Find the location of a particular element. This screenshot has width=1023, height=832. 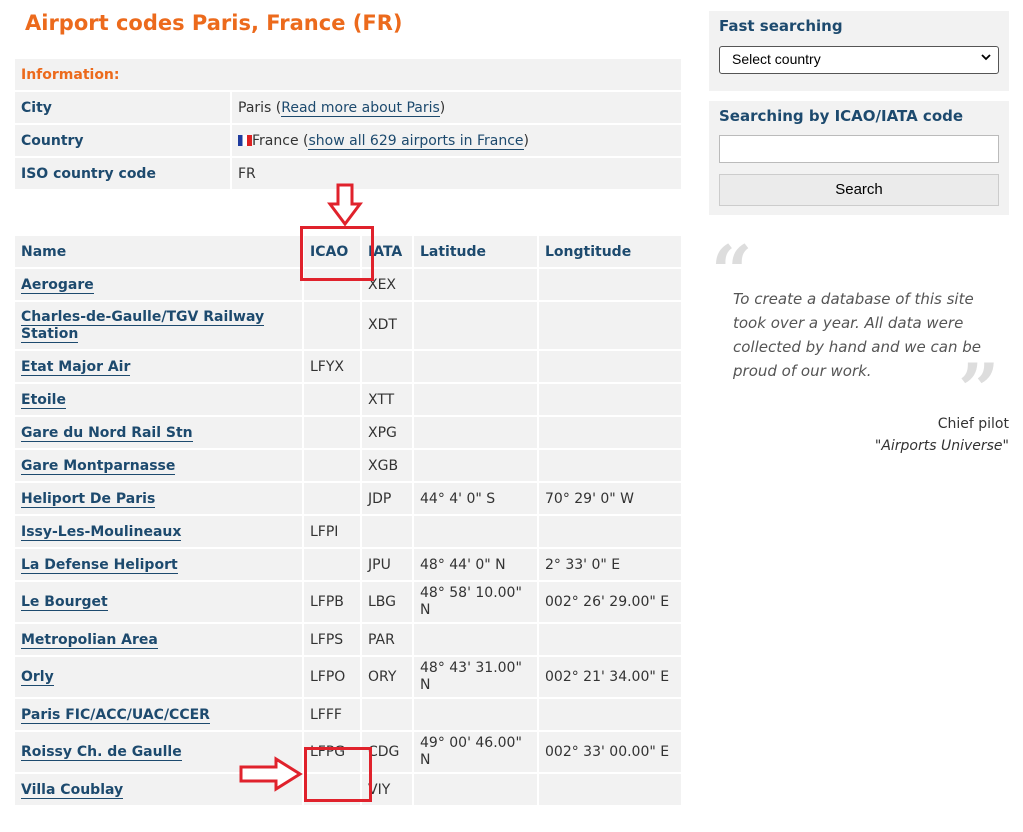

column-header-longitude: Longtitude is located at coordinates (610, 251).